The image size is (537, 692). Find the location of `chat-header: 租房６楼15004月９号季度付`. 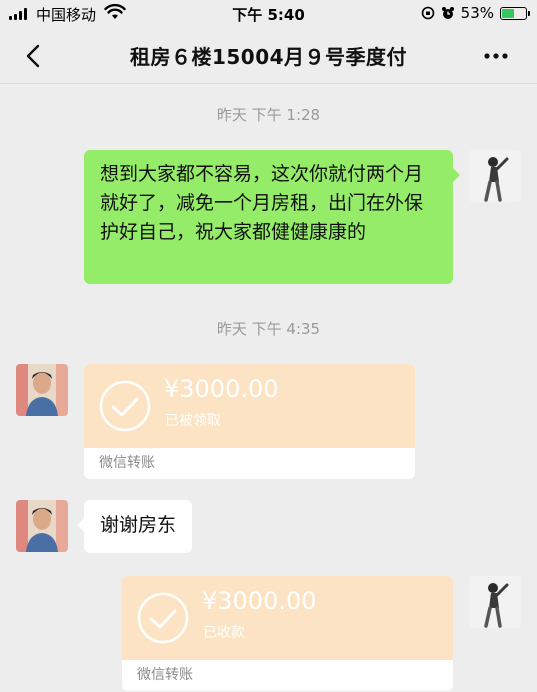

chat-header: 租房６楼15004月９号季度付 is located at coordinates (268, 56).